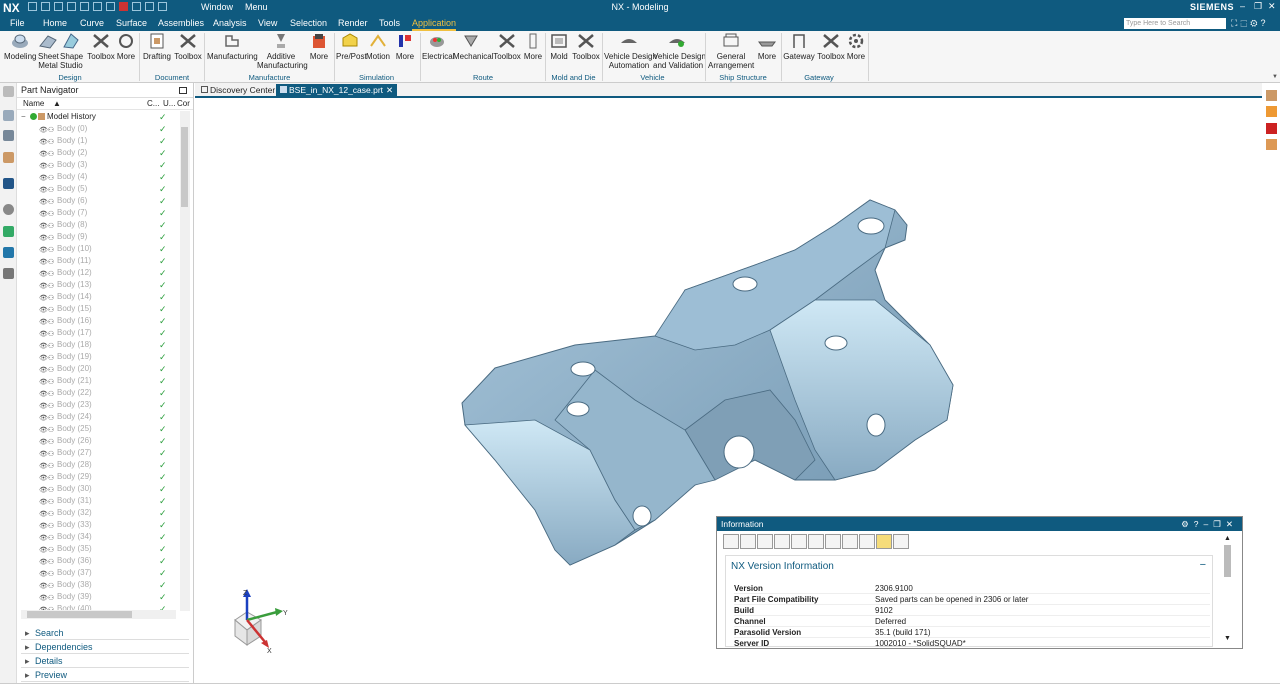  What do you see at coordinates (8, 115) in the screenshot?
I see `assembly-navigator-icon` at bounding box center [8, 115].